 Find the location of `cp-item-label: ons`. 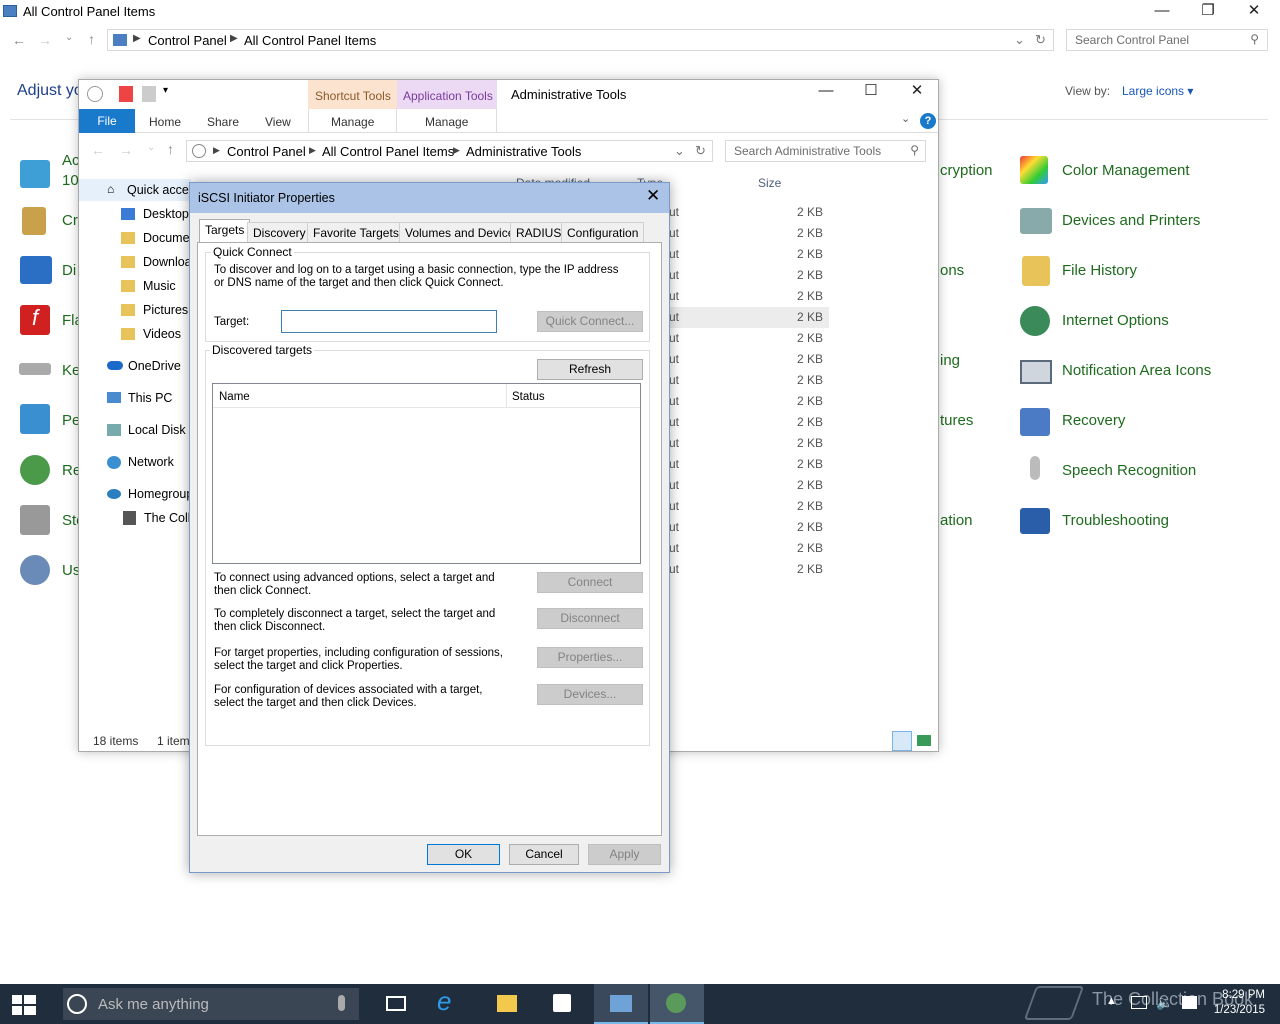

cp-item-label: ons is located at coordinates (952, 270).